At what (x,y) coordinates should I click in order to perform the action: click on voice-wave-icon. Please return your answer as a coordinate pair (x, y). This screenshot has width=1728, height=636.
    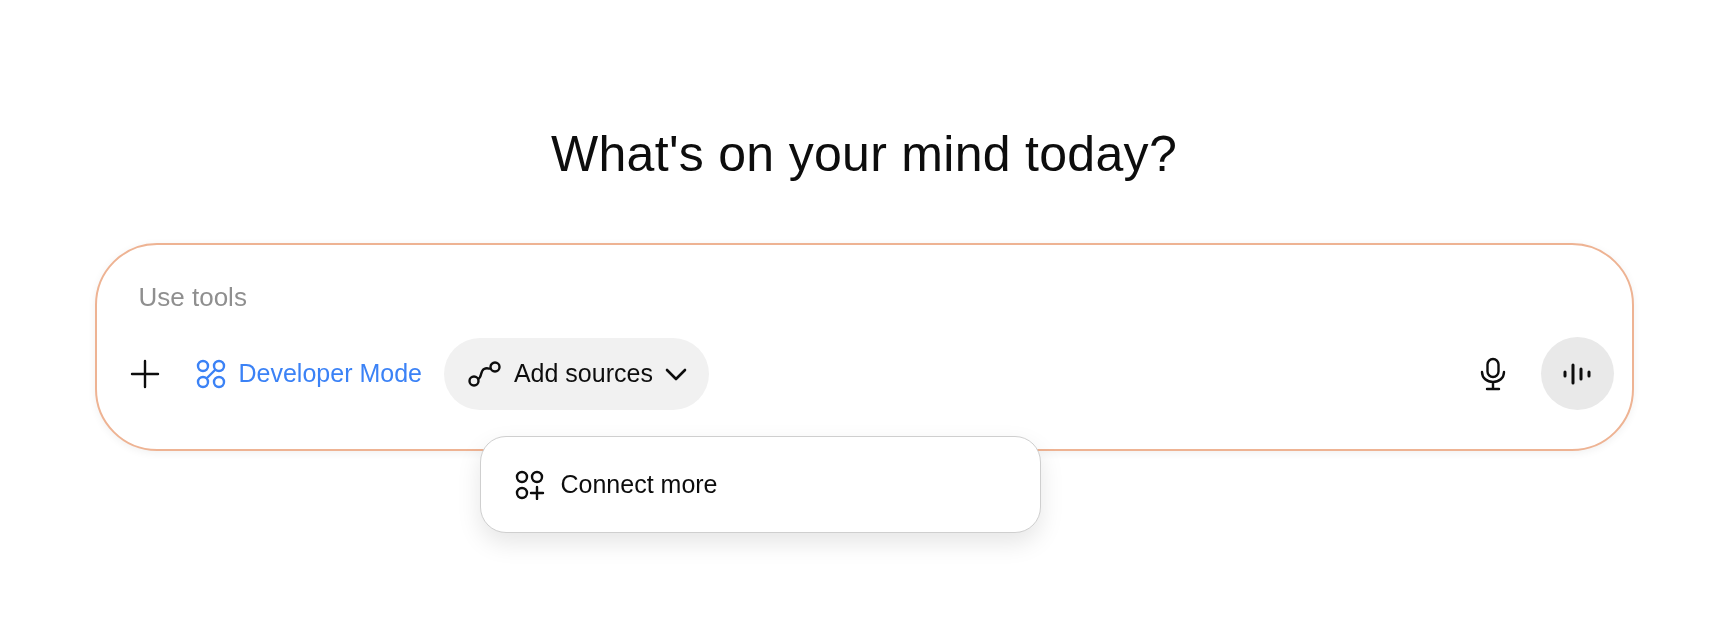
    Looking at the image, I should click on (1577, 373).